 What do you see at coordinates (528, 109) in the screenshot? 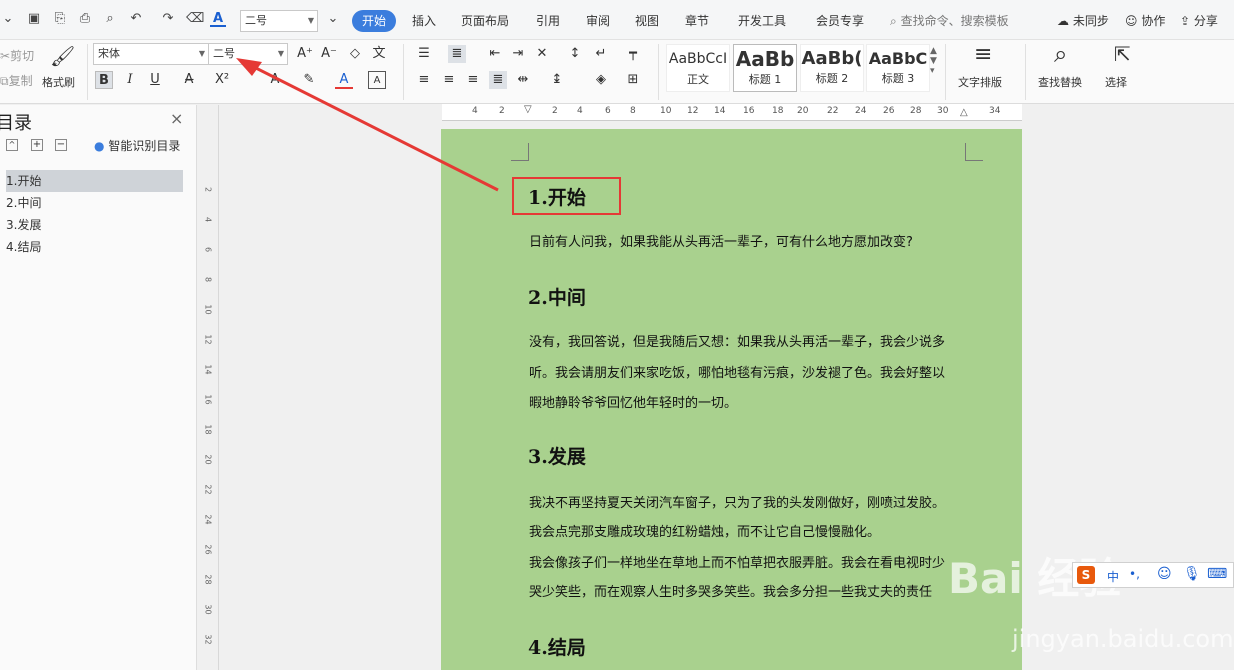
I see `indent-marker-icon: ▽` at bounding box center [528, 109].